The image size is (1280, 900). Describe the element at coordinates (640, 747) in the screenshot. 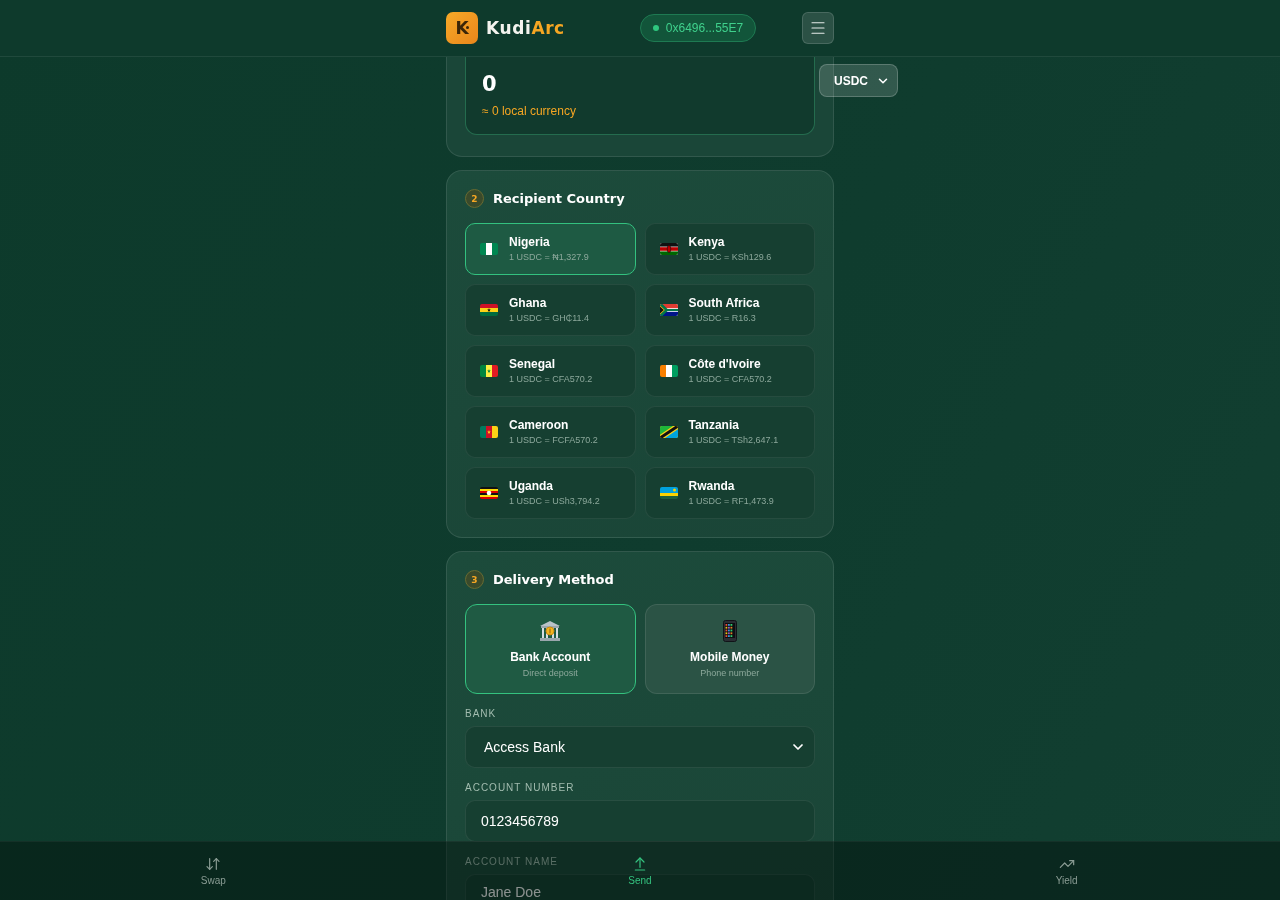

I see `dropdown-field: Access Bank` at that location.